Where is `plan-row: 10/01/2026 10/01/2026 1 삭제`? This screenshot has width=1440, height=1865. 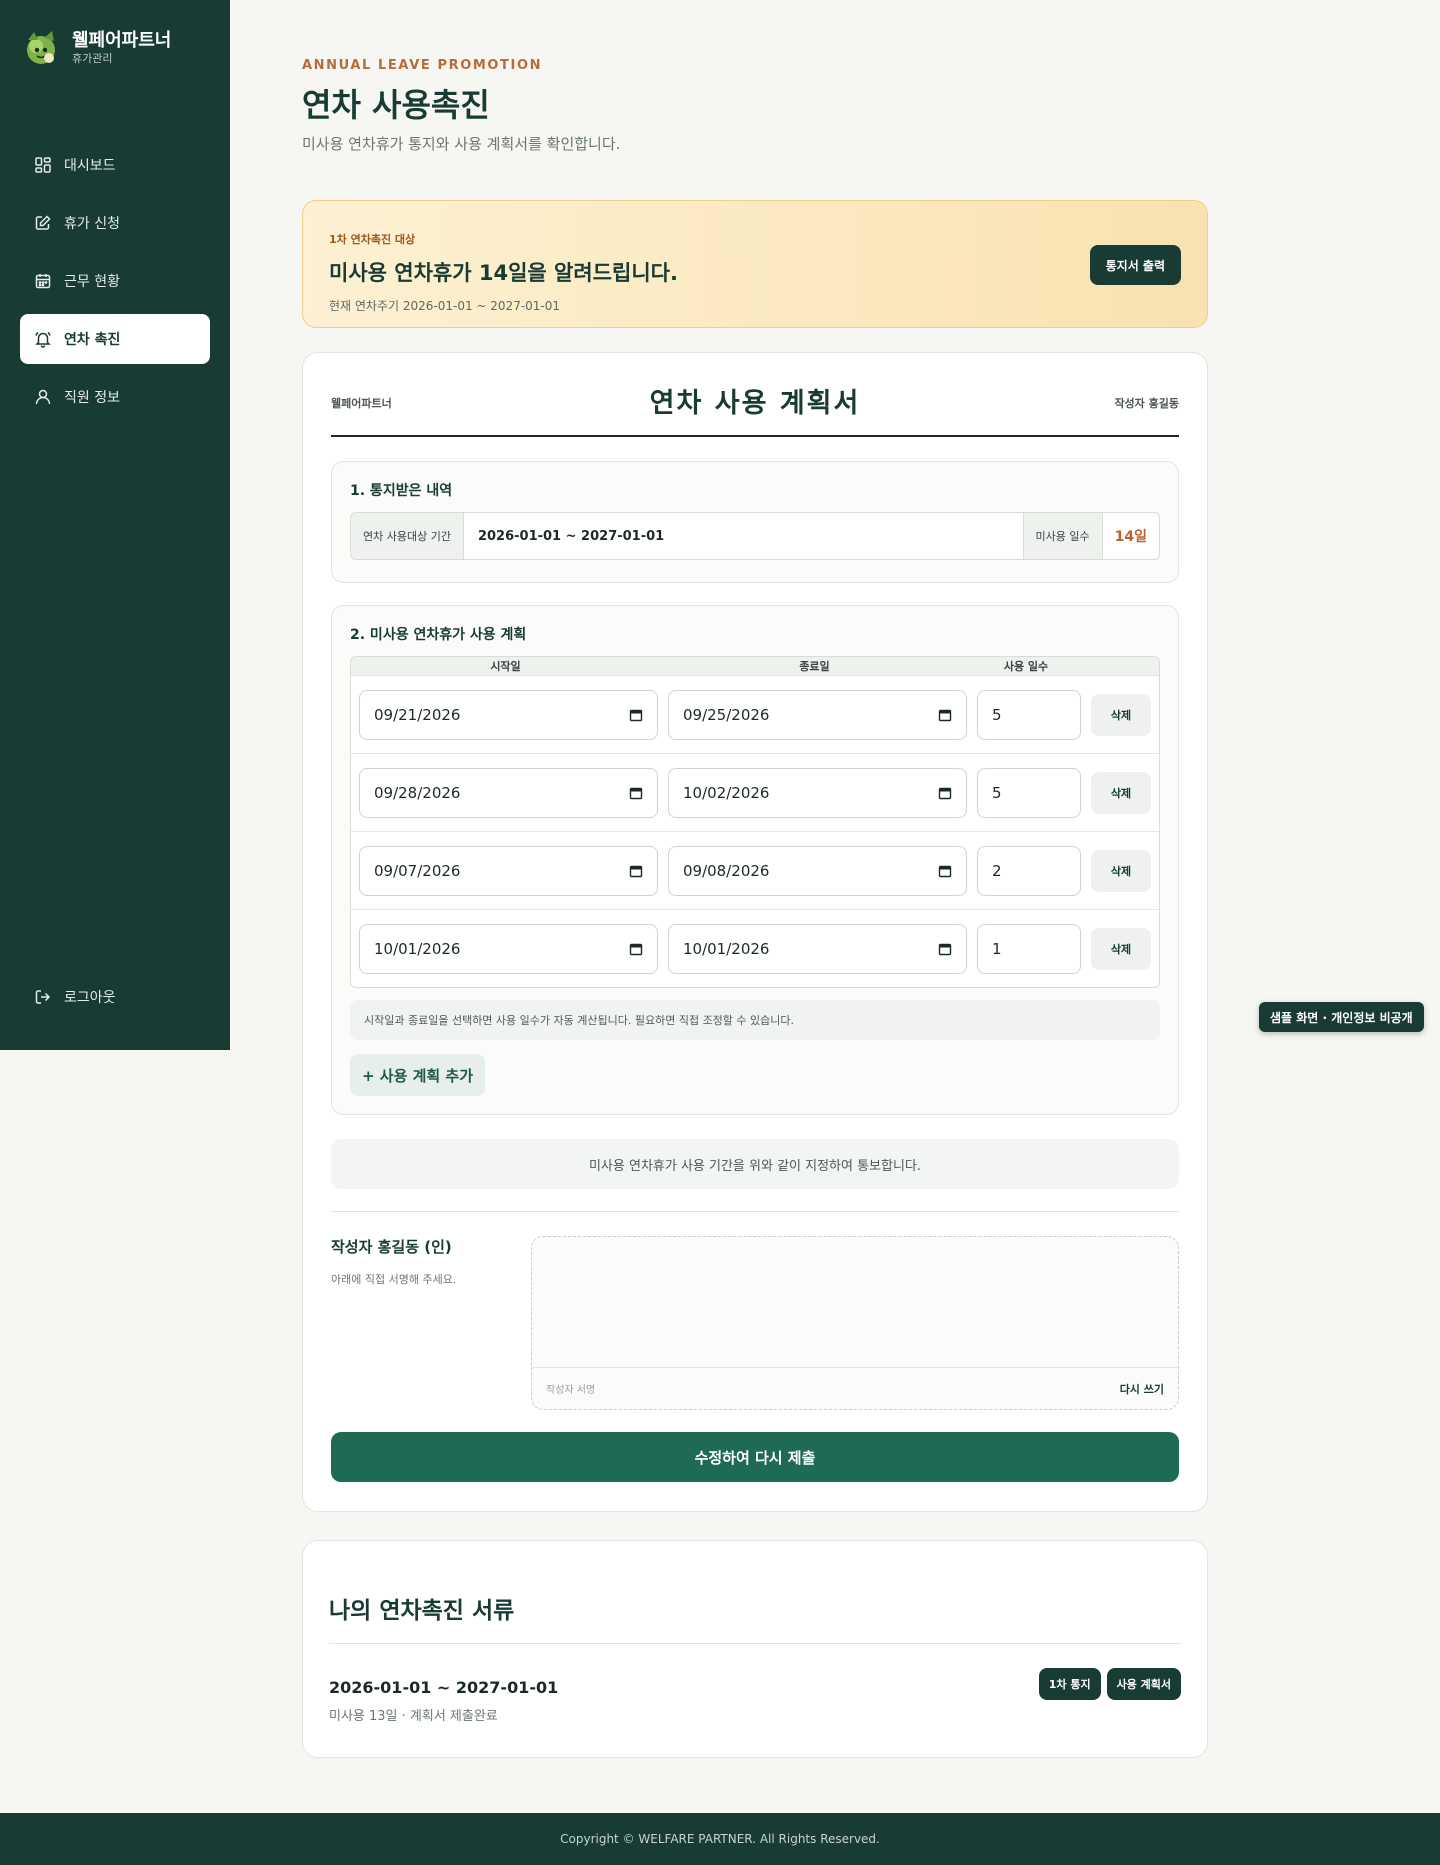
plan-row: 10/01/2026 10/01/2026 1 삭제 is located at coordinates (755, 948).